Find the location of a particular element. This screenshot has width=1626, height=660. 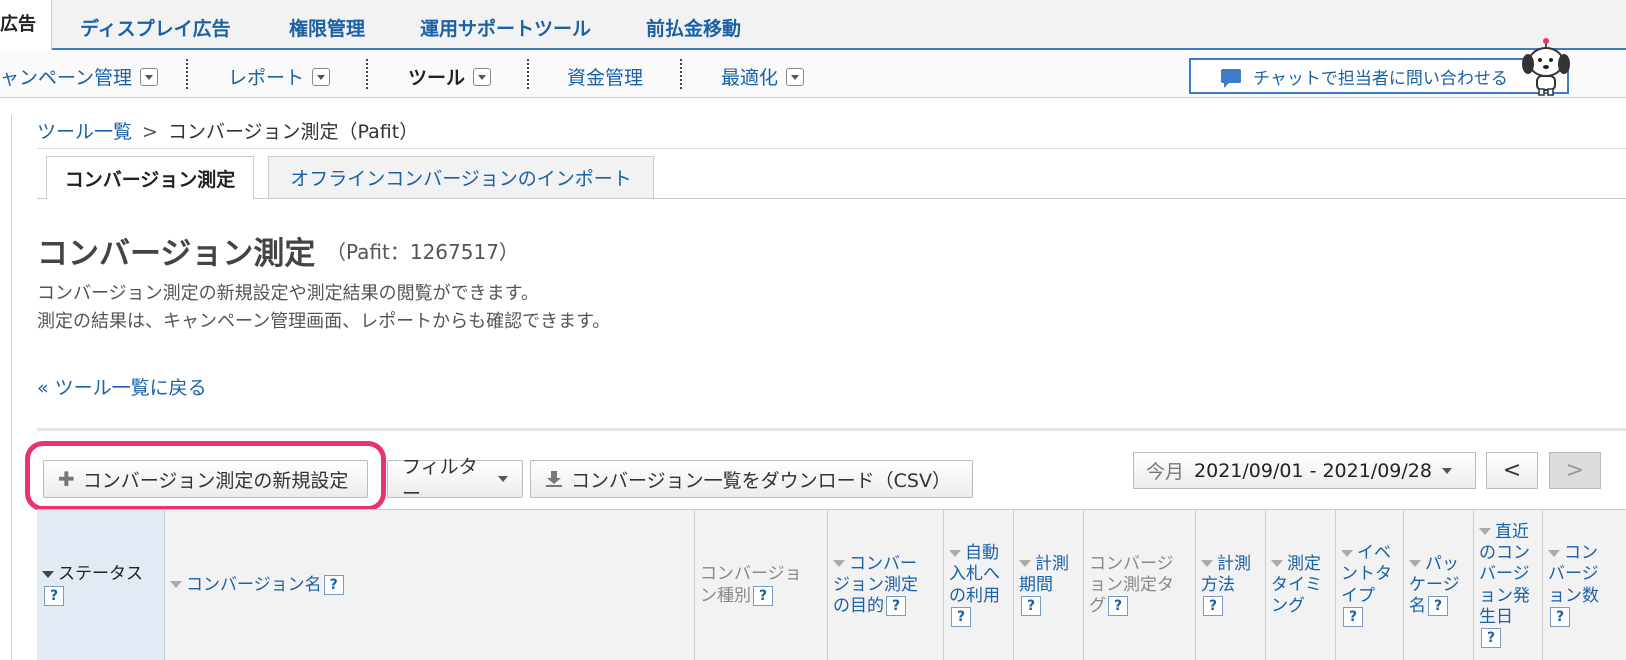

next-period-button: > is located at coordinates (1575, 470).